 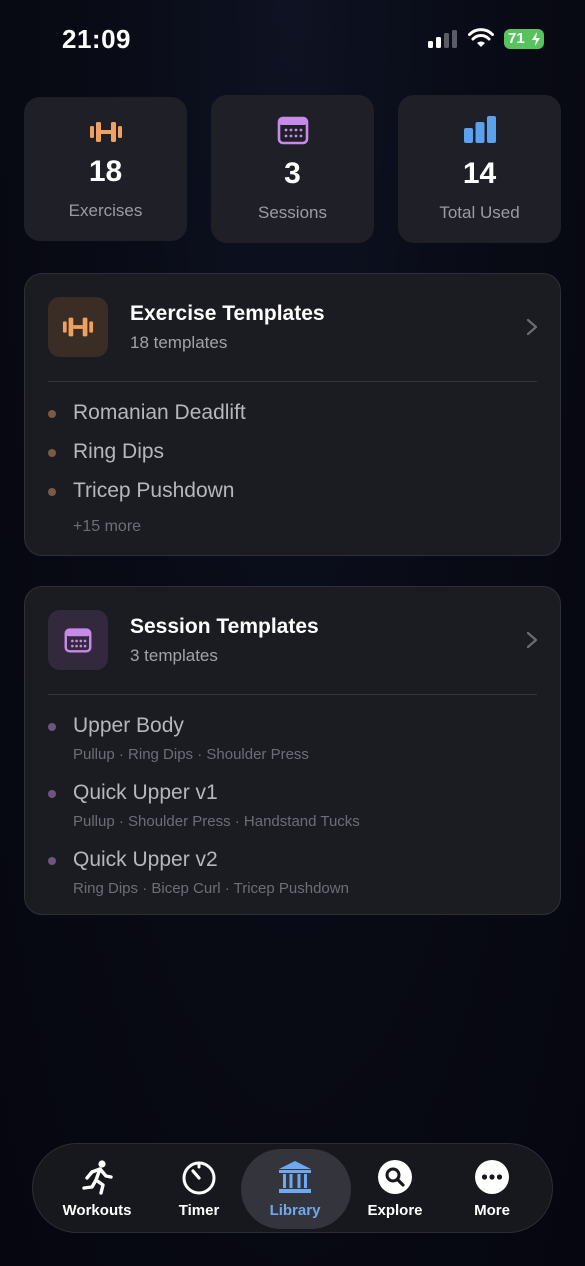 What do you see at coordinates (292, 173) in the screenshot?
I see `stat-value: 3` at bounding box center [292, 173].